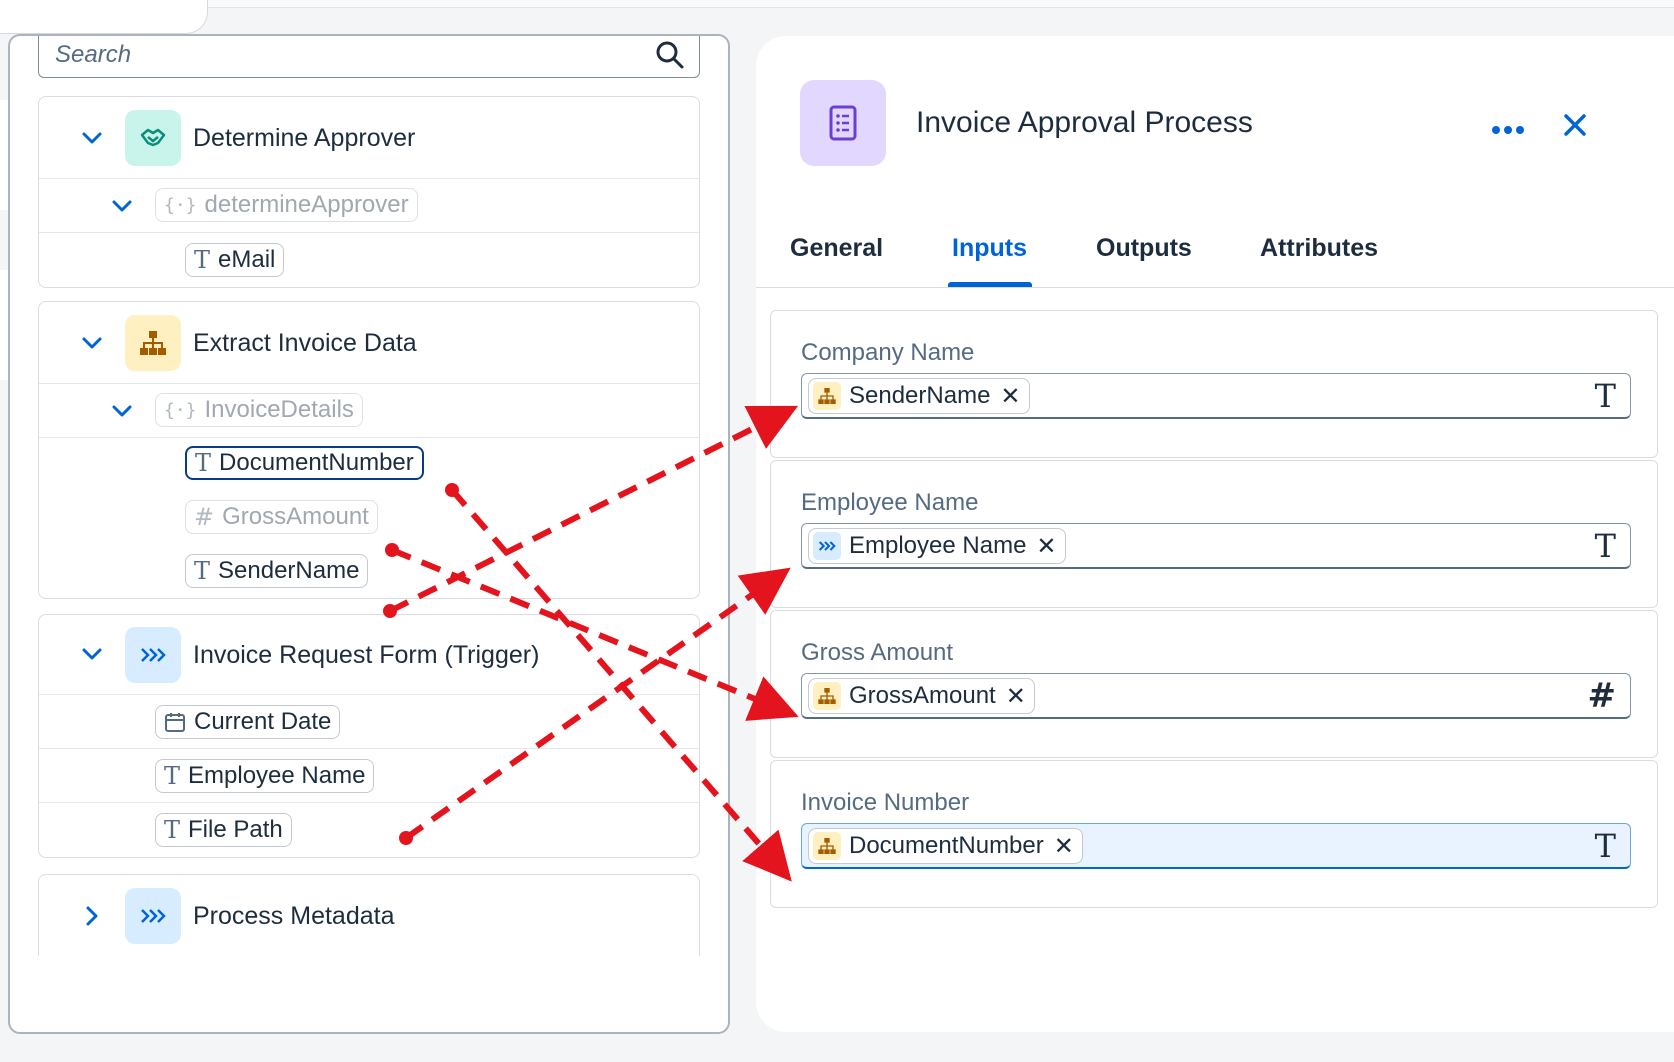 This screenshot has height=1062, width=1674. Describe the element at coordinates (885, 802) in the screenshot. I see `field-label: Invoice Number` at that location.